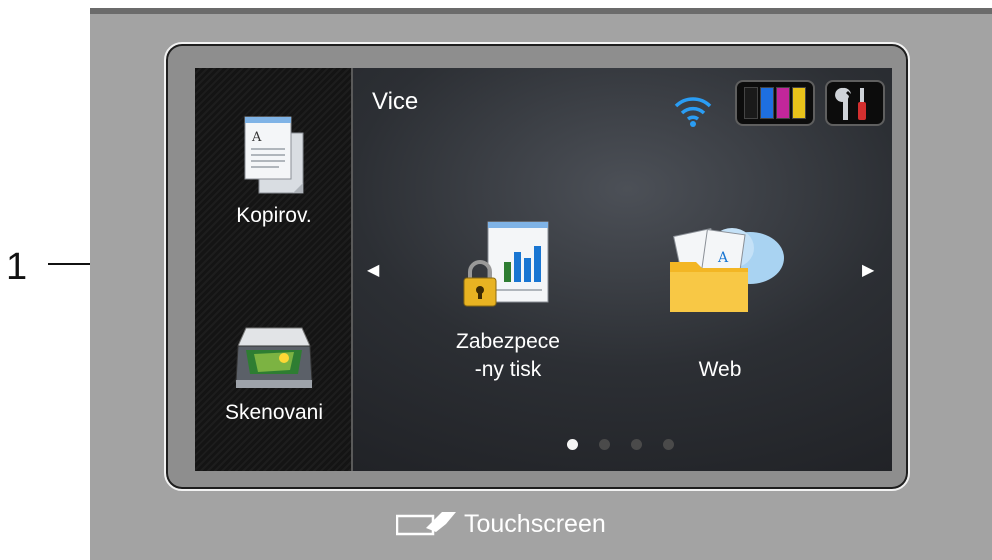  Describe the element at coordinates (426, 524) in the screenshot. I see `touchscreen-logo-icon` at that location.